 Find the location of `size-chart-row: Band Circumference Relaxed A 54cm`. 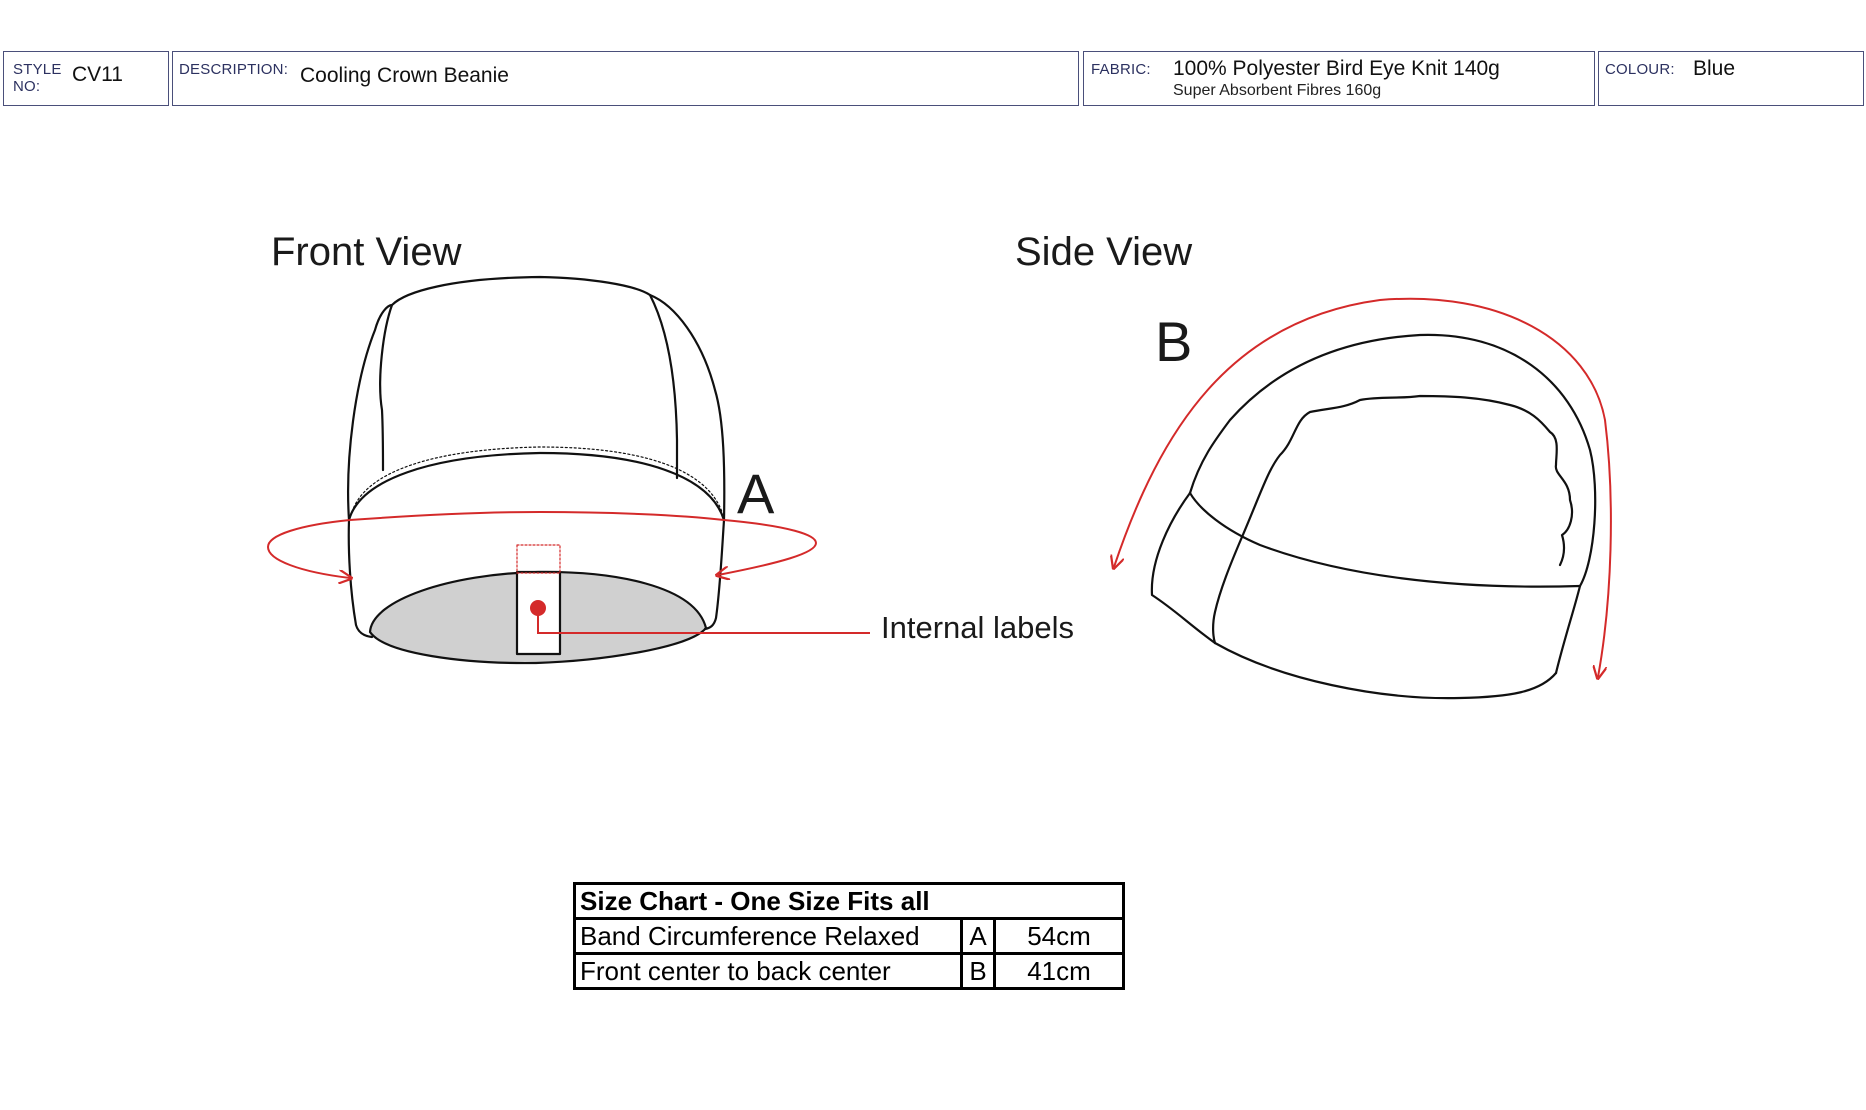

size-chart-row: Band Circumference Relaxed A 54cm is located at coordinates (849, 936).